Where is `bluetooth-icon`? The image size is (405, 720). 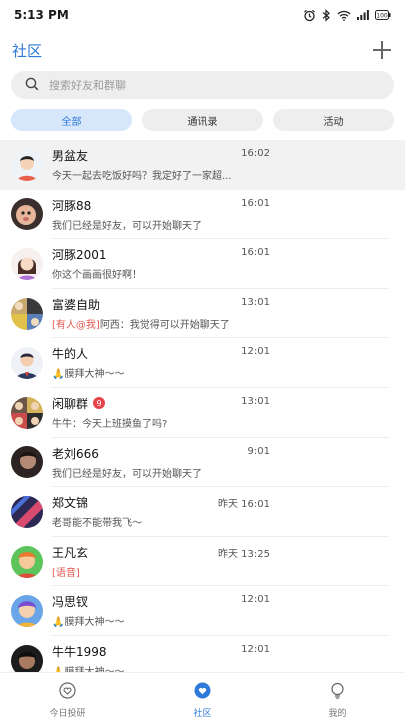
bluetooth-icon is located at coordinates (326, 15).